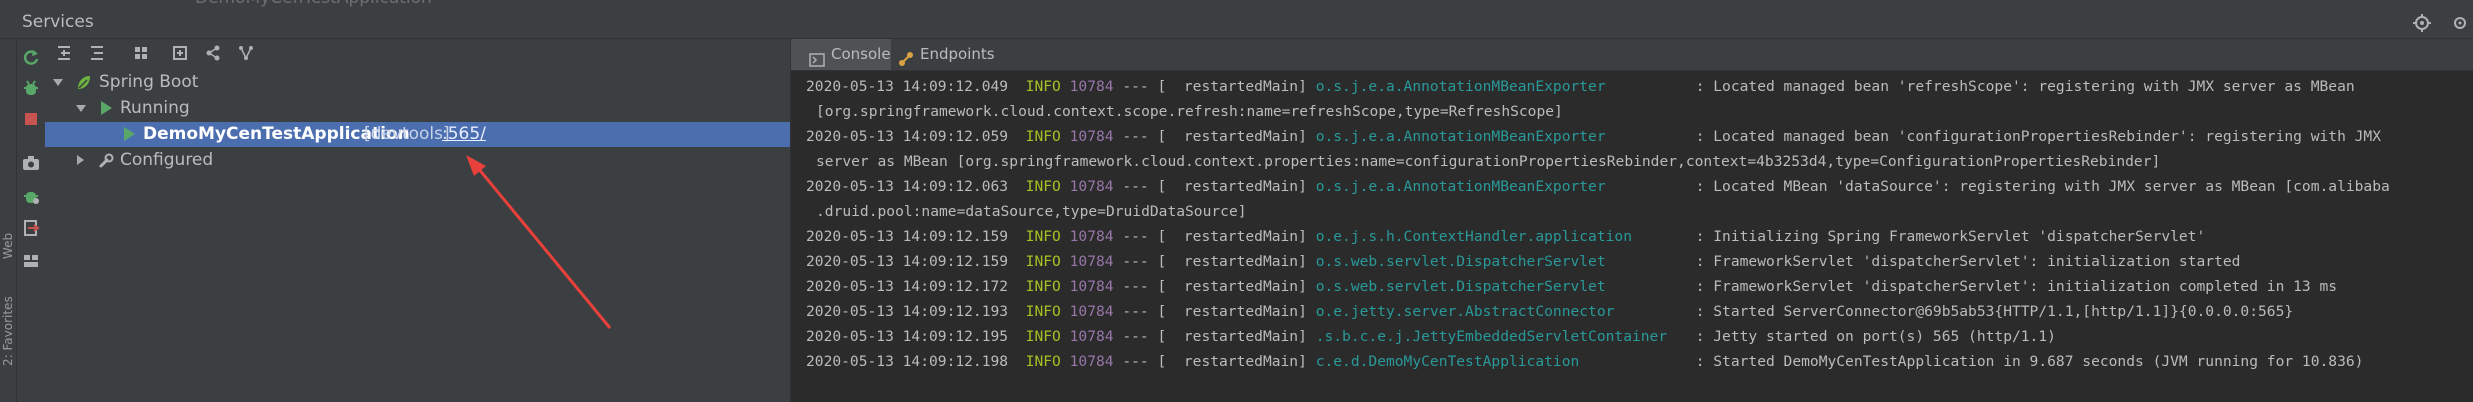 The width and height of the screenshot is (2473, 402). I want to click on web-tool-tab: Web, so click(8, 246).